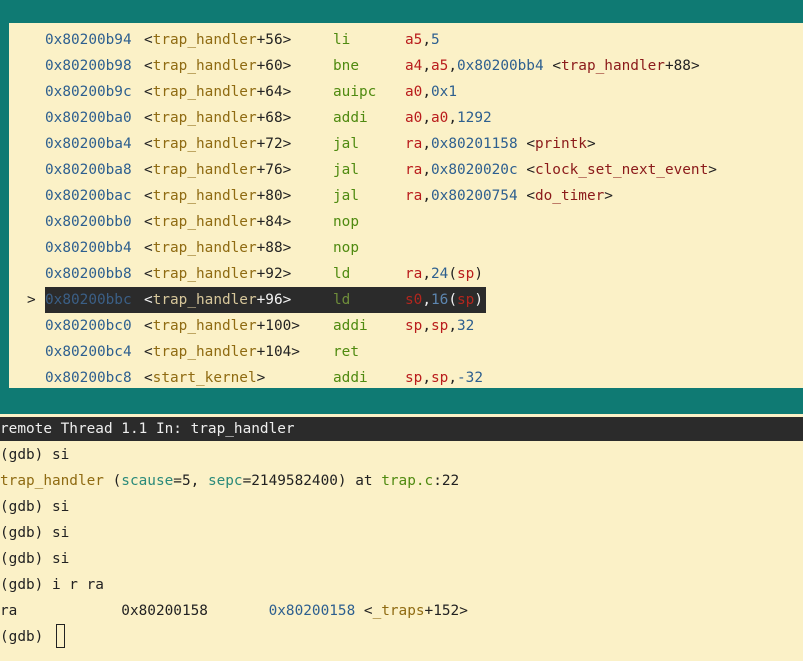 The height and width of the screenshot is (661, 803). Describe the element at coordinates (225, 481) in the screenshot. I see `console-token: sepc` at that location.